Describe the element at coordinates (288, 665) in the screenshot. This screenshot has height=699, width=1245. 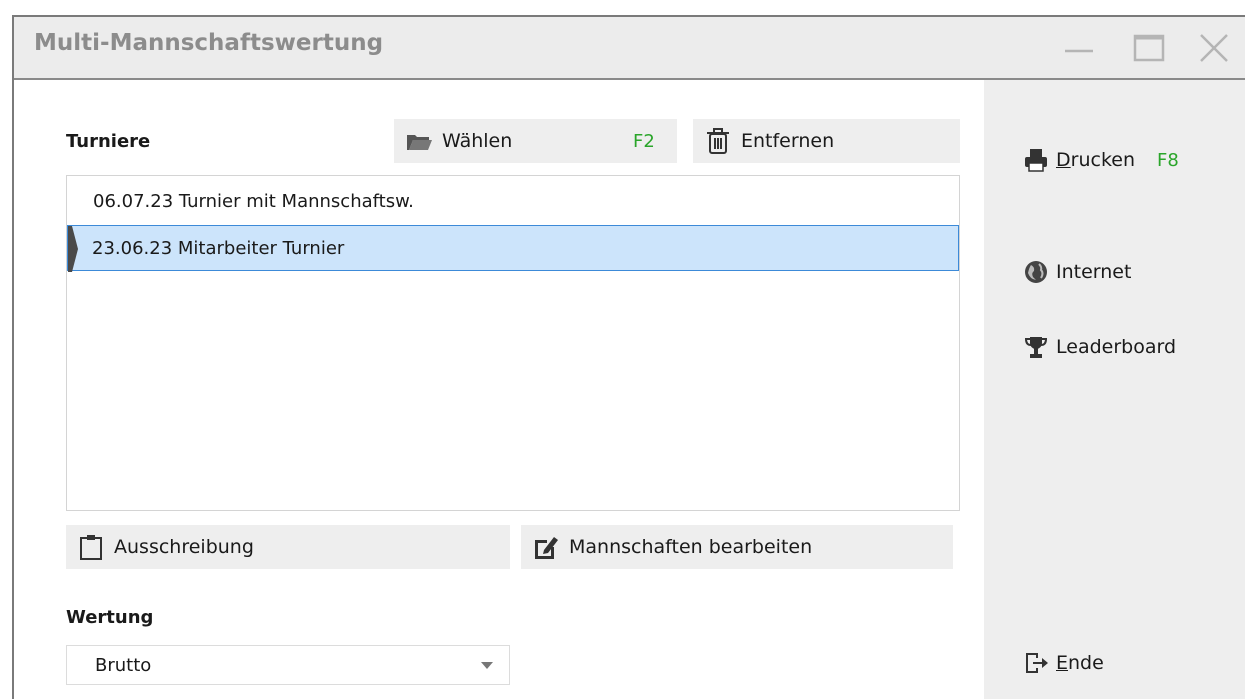
I see `wertung-select: Brutto` at that location.